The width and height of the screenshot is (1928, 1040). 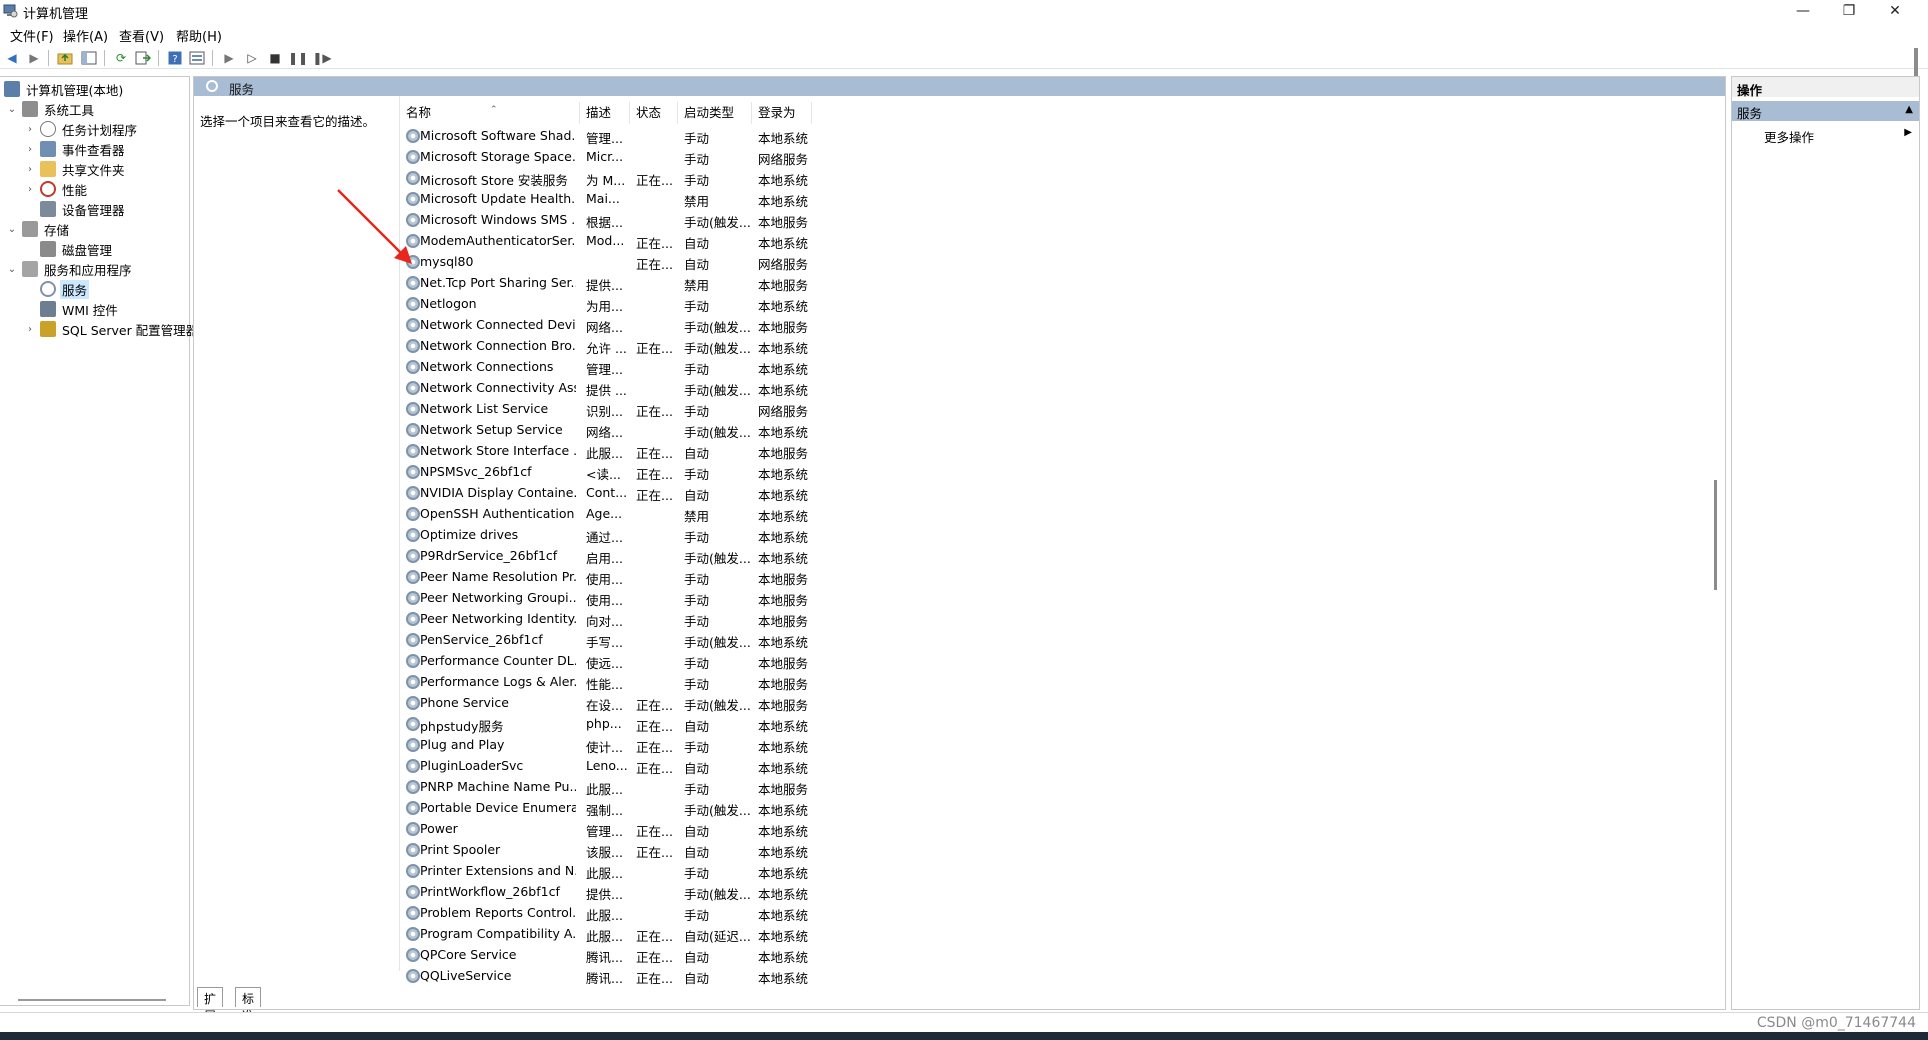 I want to click on table-row: Microsoft Storage Space... Micr... 手动 网络服务, so click(x=750, y=157).